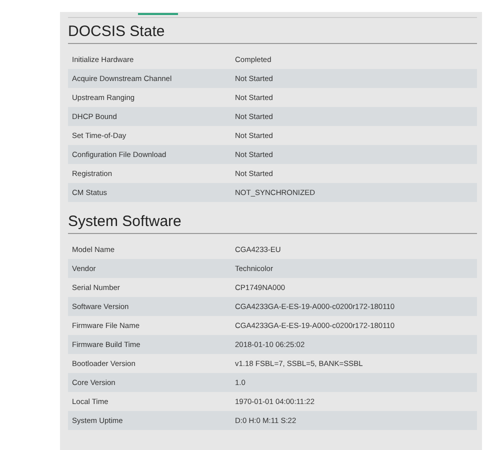  Describe the element at coordinates (158, 14) in the screenshot. I see `tab-underline` at that location.